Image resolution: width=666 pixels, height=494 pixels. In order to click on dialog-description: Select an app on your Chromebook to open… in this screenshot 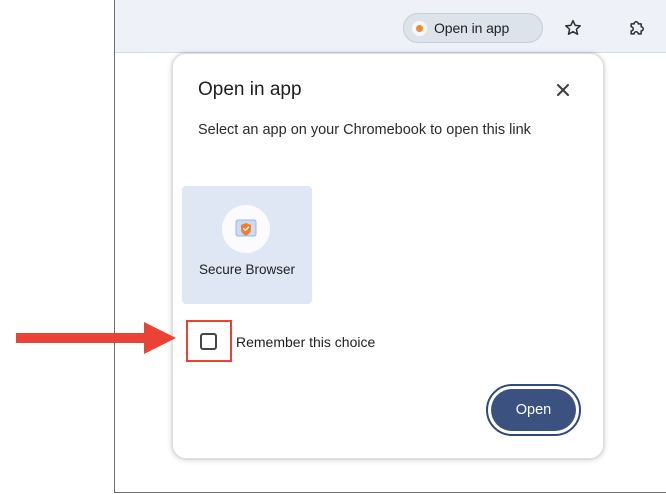, I will do `click(364, 130)`.